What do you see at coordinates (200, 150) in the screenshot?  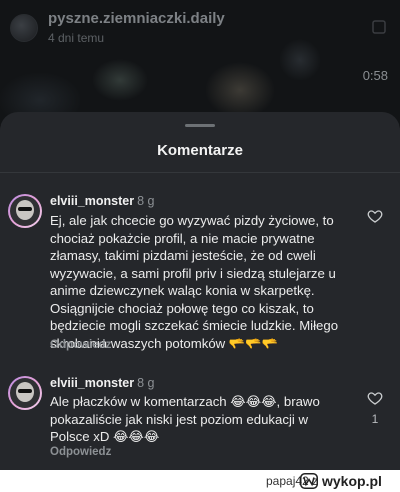 I see `sheet-title: Komentarze` at bounding box center [200, 150].